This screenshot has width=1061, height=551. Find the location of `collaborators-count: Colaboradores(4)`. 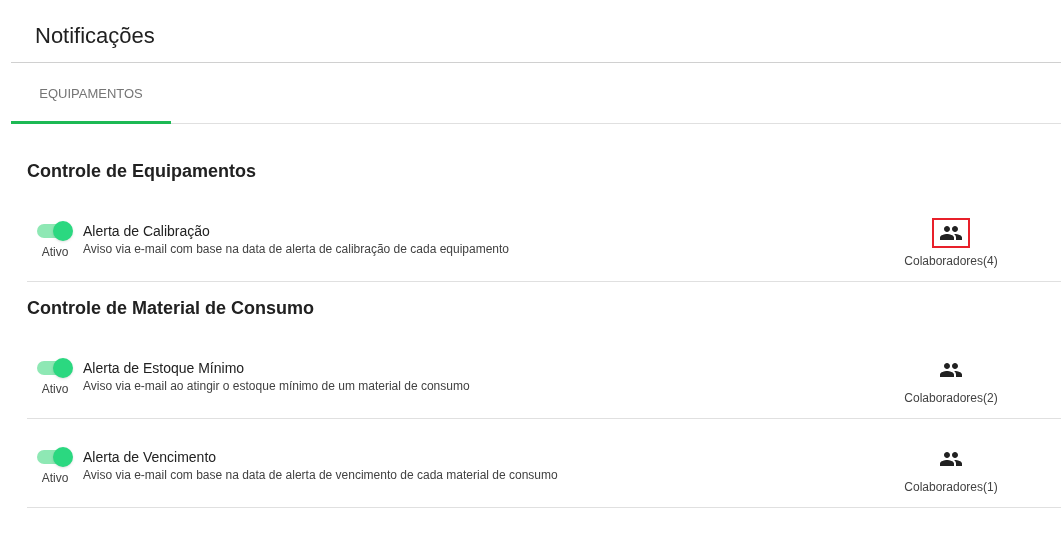

collaborators-count: Colaboradores(4) is located at coordinates (951, 261).